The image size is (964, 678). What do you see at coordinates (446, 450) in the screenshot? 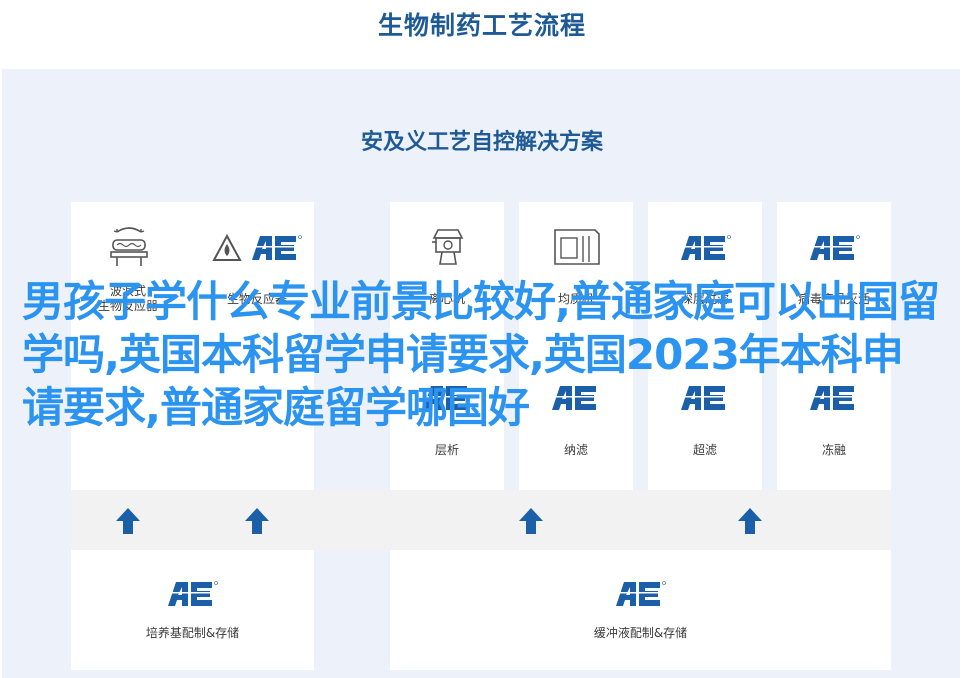
I see `card-label: 层析` at bounding box center [446, 450].